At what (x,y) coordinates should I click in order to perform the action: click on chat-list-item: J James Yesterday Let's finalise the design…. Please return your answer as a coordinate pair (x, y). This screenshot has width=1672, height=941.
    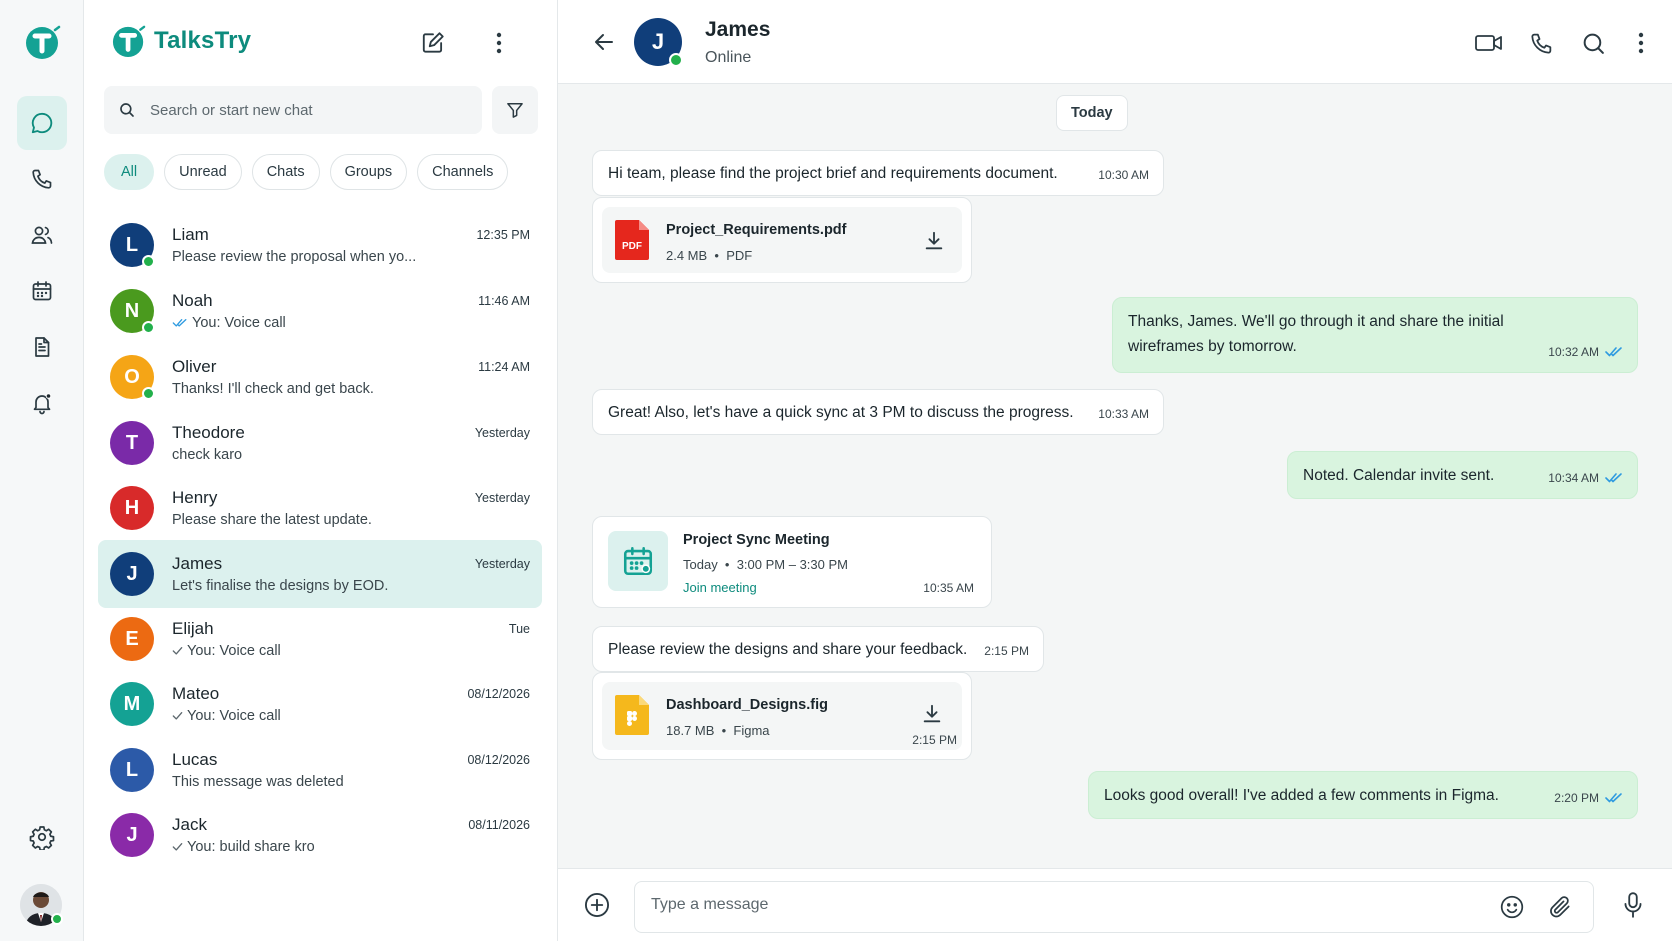
    Looking at the image, I should click on (320, 574).